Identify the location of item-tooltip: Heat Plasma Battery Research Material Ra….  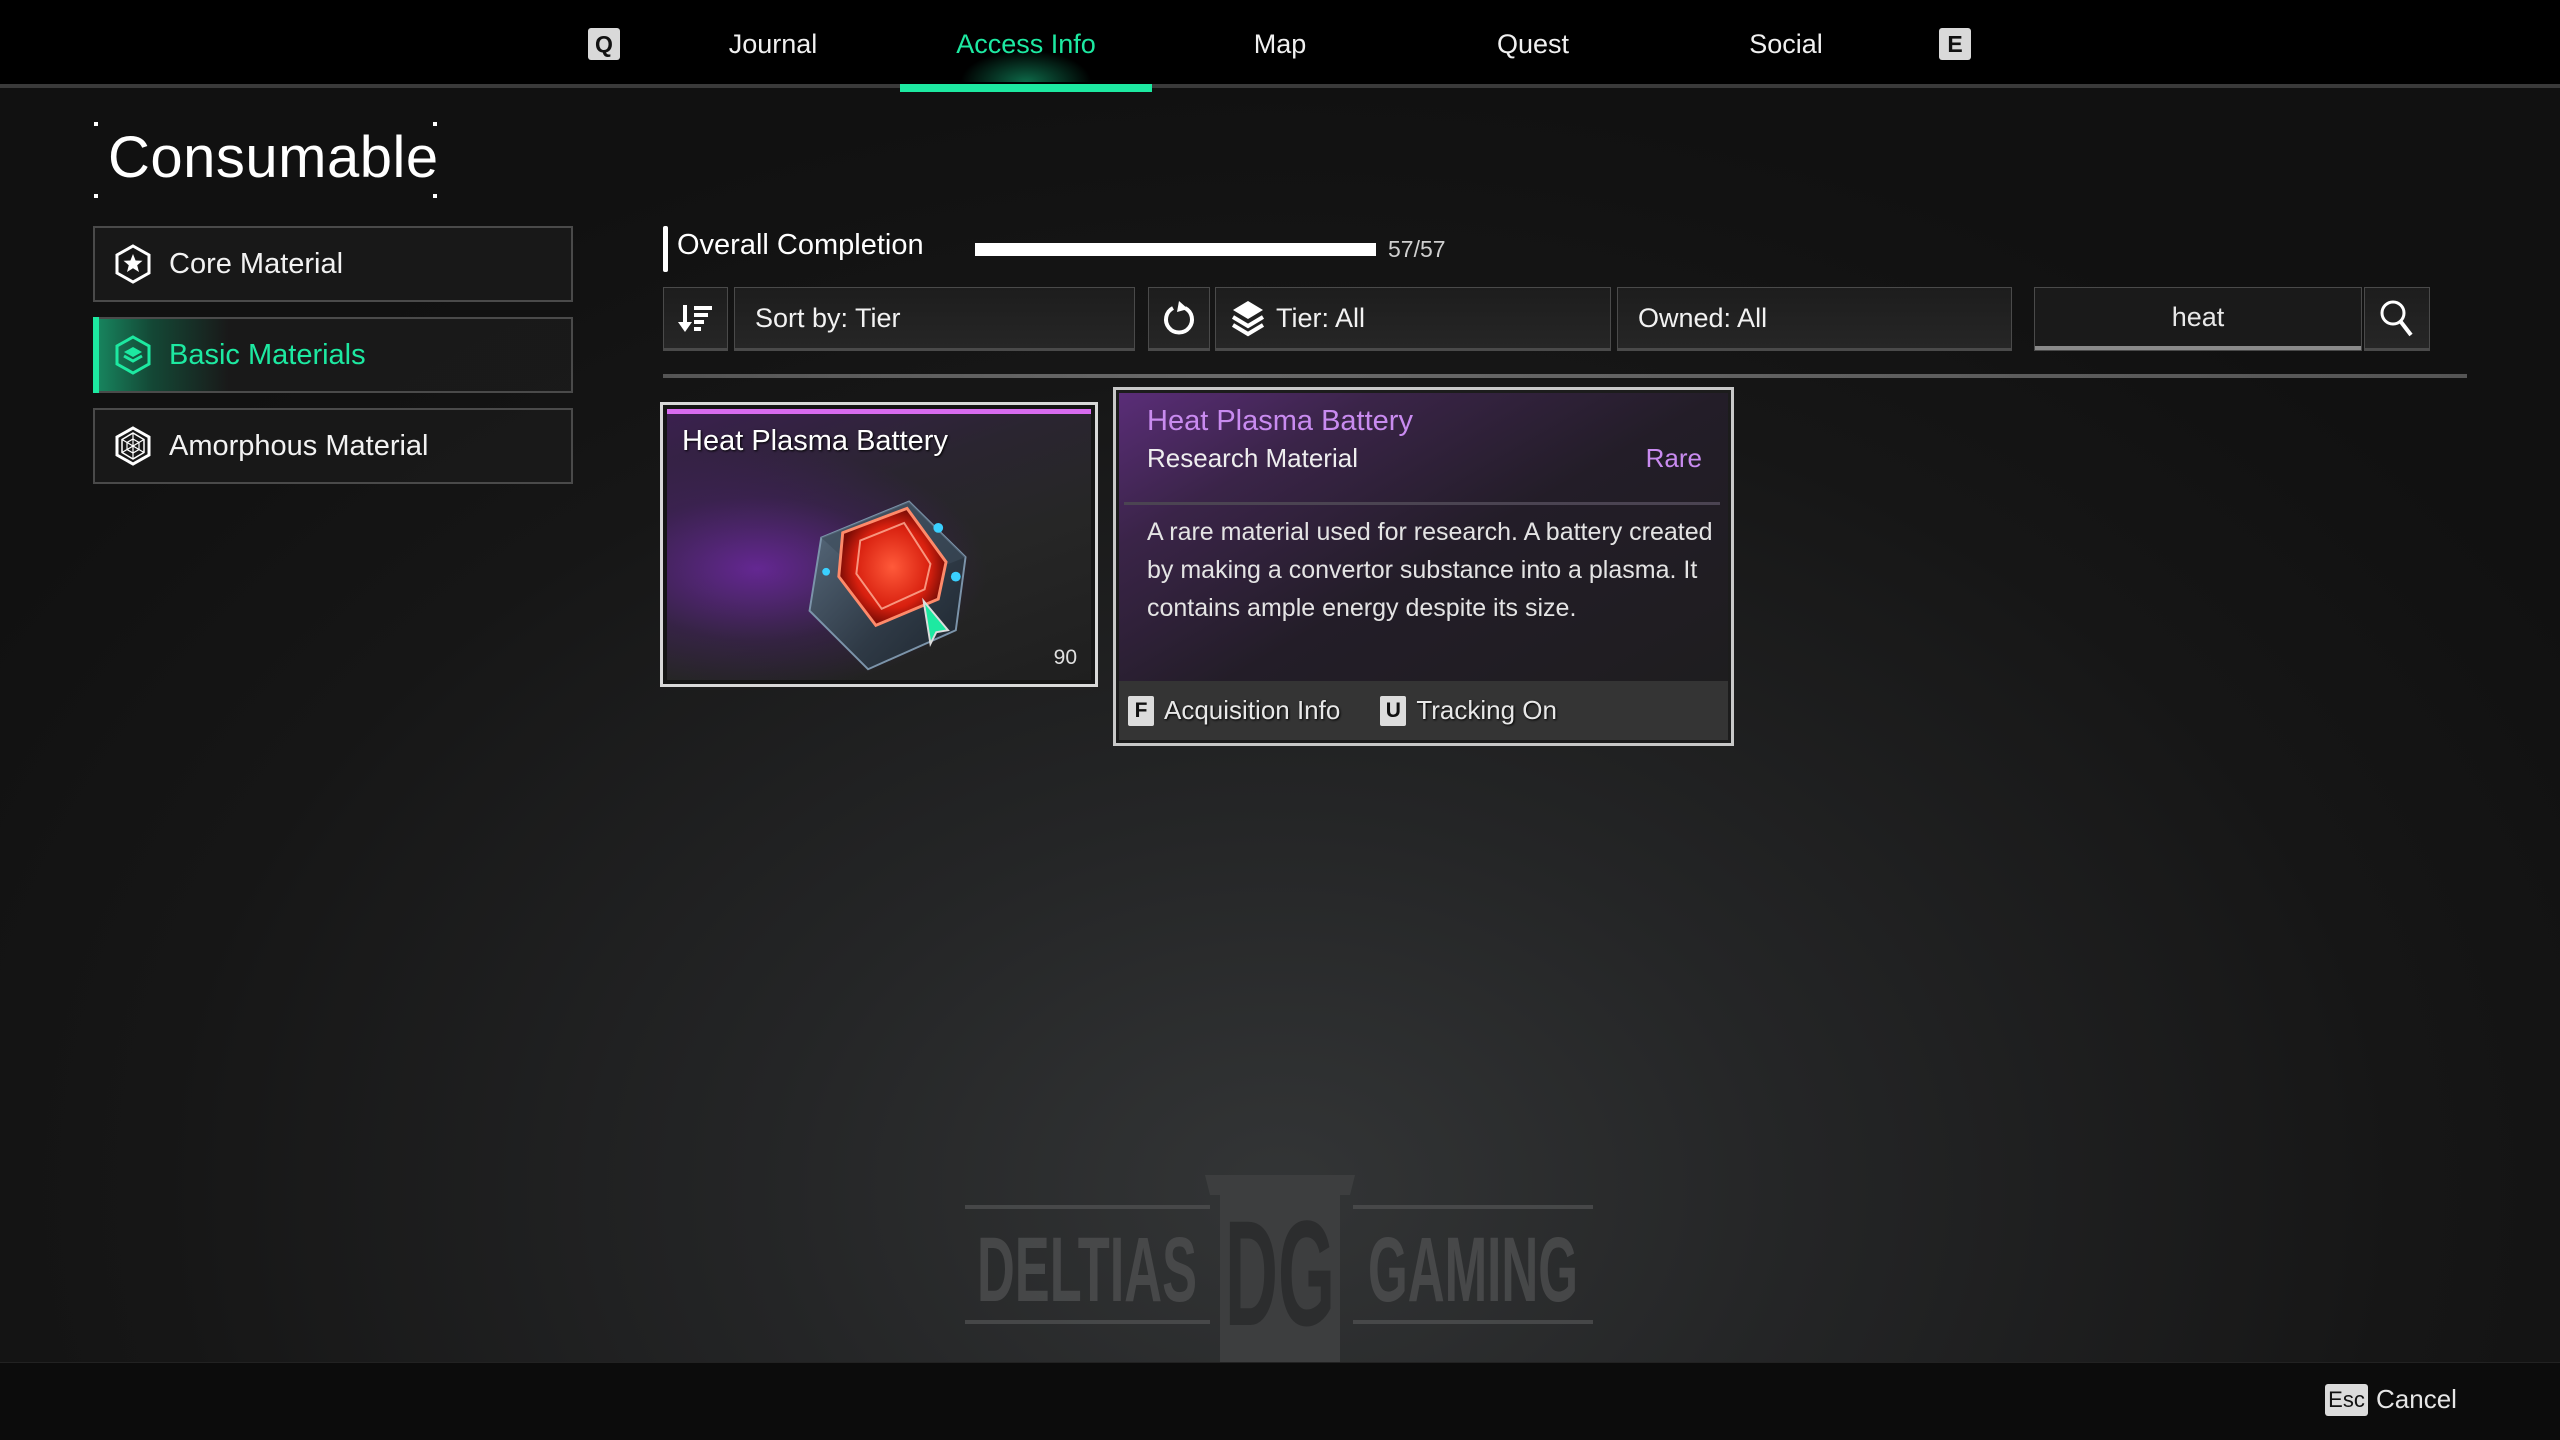
(1423, 566).